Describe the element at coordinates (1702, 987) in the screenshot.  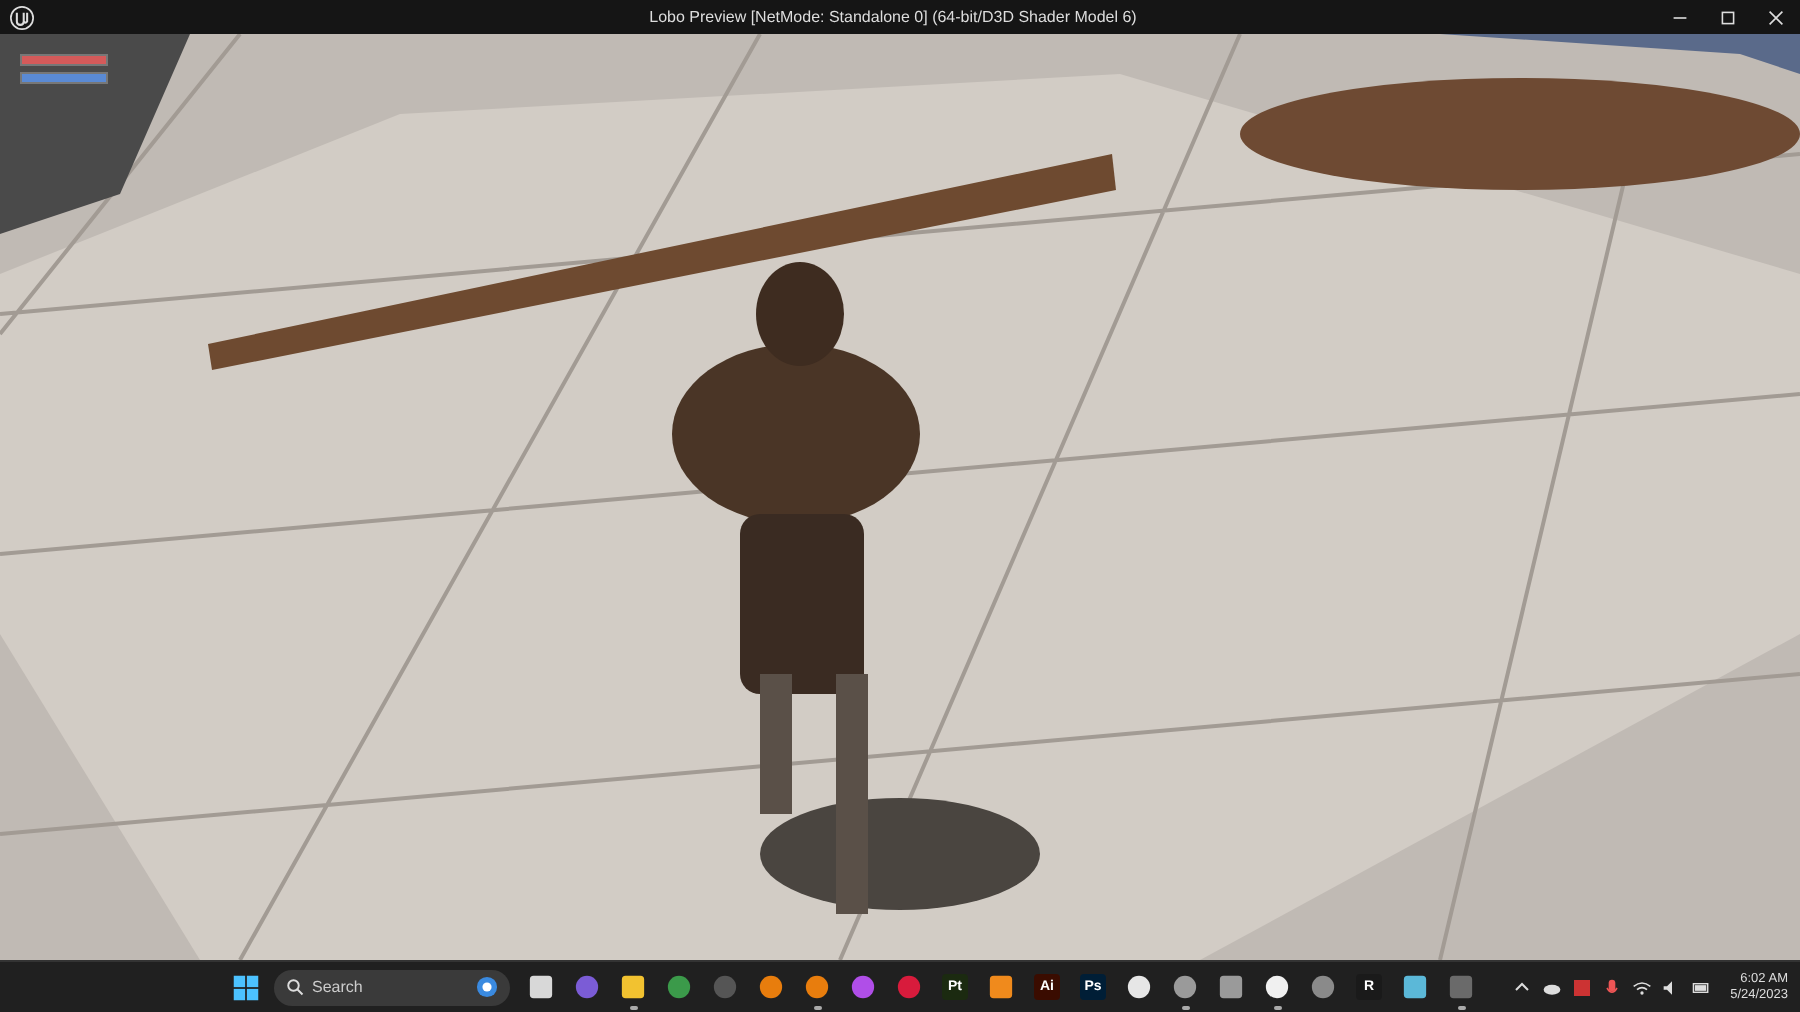
I see `battery-icon` at that location.